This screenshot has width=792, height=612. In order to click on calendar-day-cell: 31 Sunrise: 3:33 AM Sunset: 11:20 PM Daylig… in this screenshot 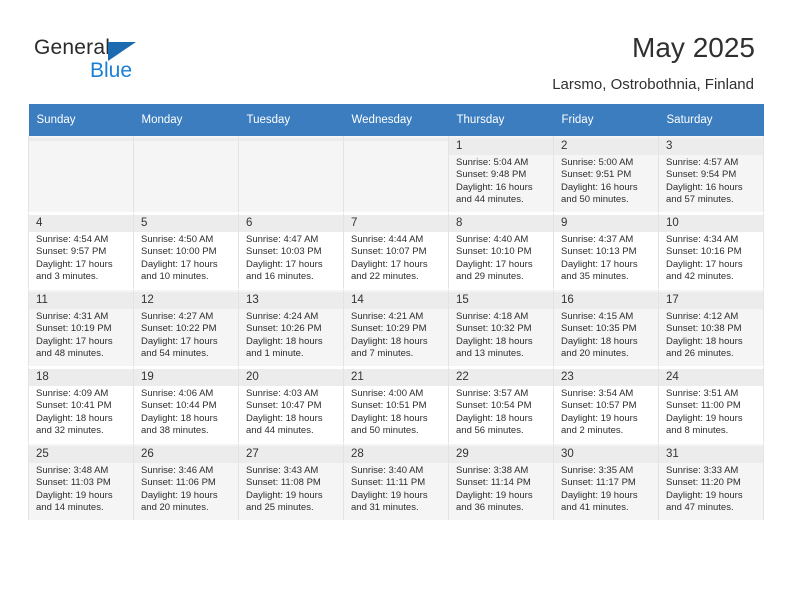, I will do `click(711, 482)`.